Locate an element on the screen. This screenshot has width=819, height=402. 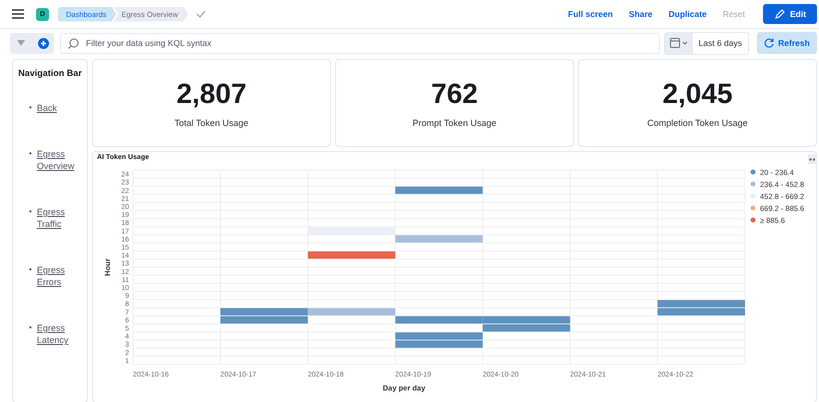
metric-value: 2,807 is located at coordinates (211, 94).